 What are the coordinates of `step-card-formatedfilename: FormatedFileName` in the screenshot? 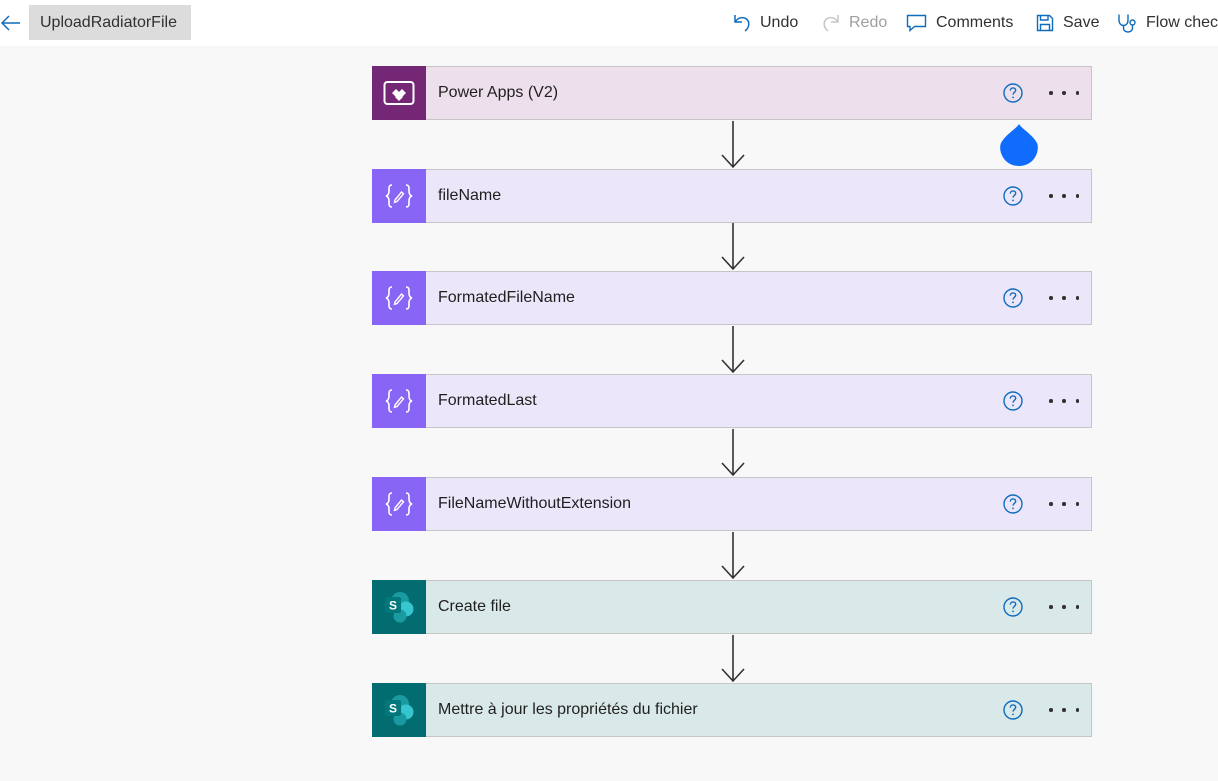 It's located at (732, 298).